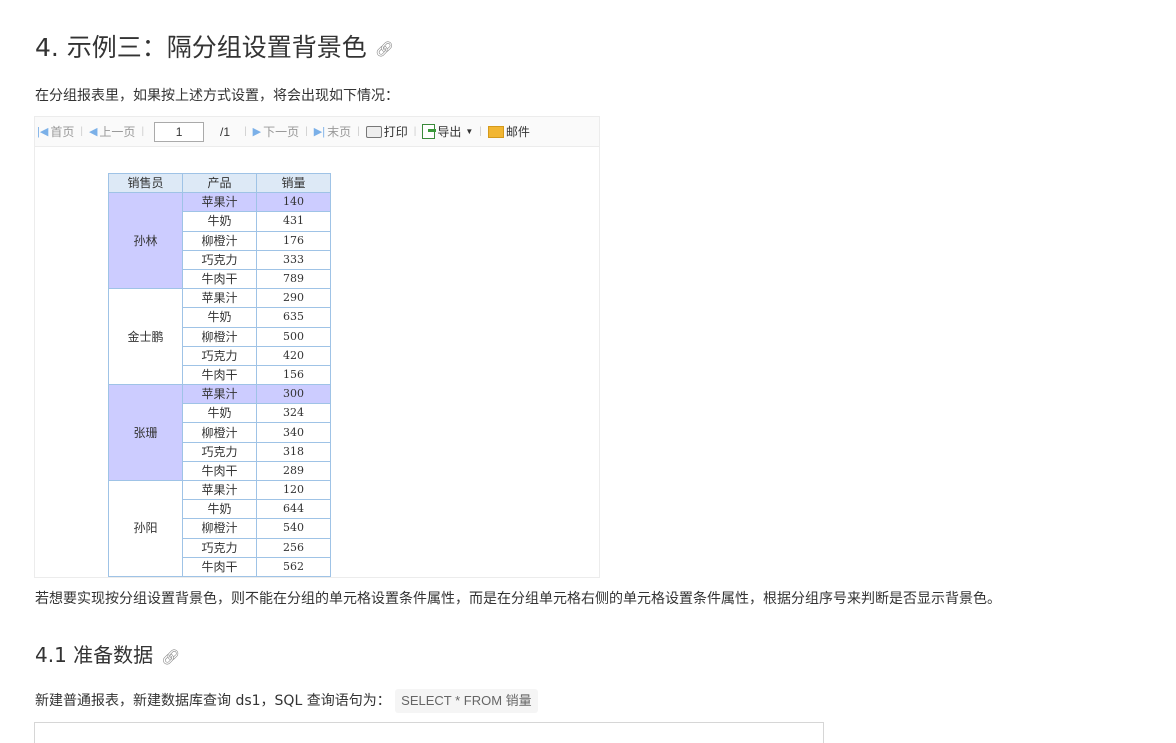  I want to click on table-row: 张珊 苹果汁 300, so click(219, 432).